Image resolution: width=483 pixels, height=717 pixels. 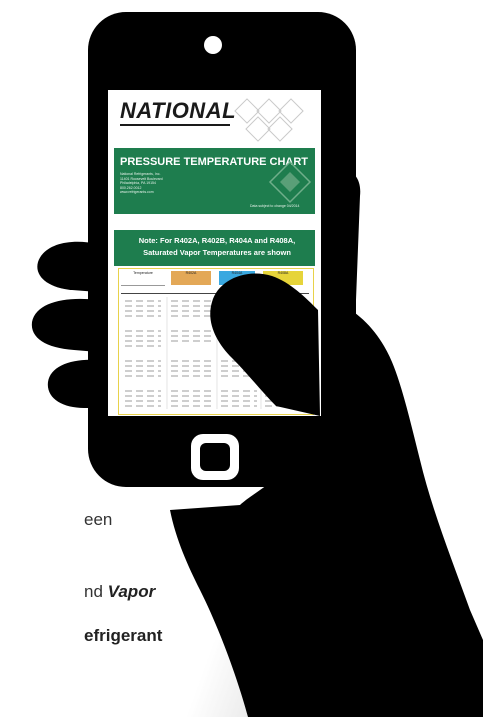 What do you see at coordinates (131, 591) in the screenshot?
I see `caption-fragment-2-italic: Vapor` at bounding box center [131, 591].